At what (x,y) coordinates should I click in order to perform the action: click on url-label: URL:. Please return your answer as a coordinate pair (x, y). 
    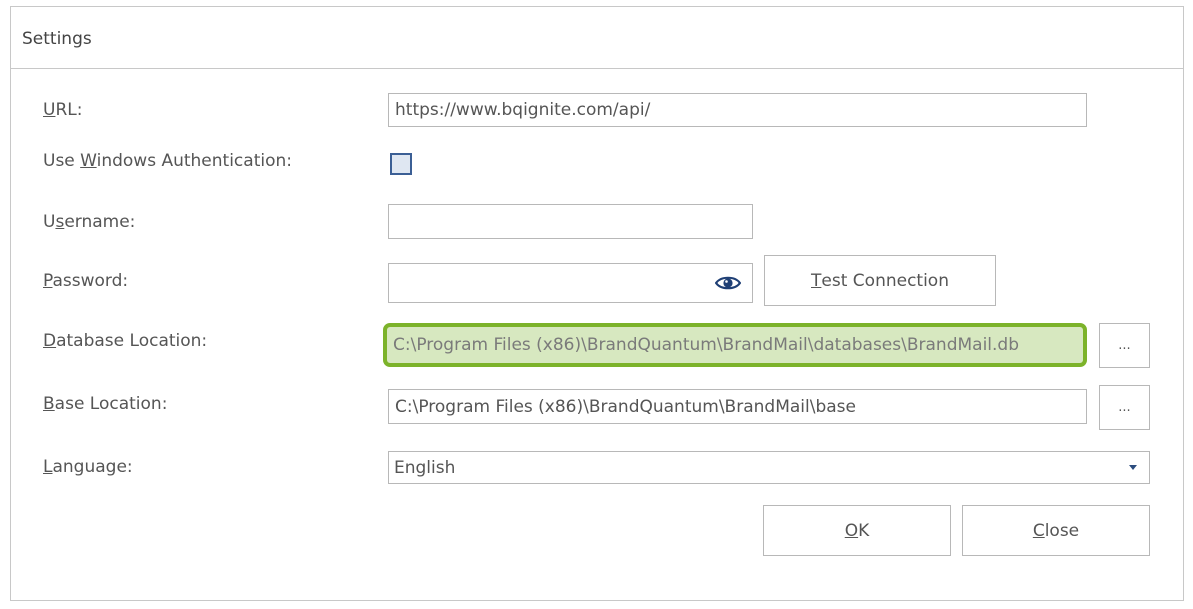
    Looking at the image, I should click on (62, 110).